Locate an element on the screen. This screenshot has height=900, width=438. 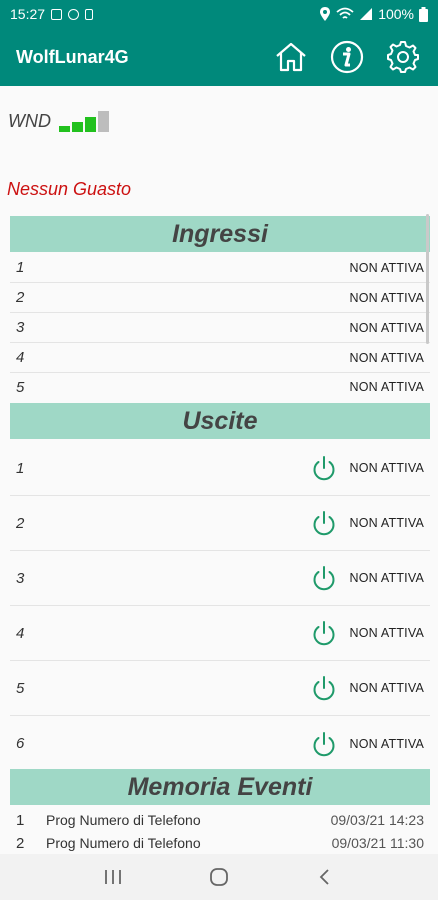
event-datetime: 09/03/21 14:23 is located at coordinates (377, 820).